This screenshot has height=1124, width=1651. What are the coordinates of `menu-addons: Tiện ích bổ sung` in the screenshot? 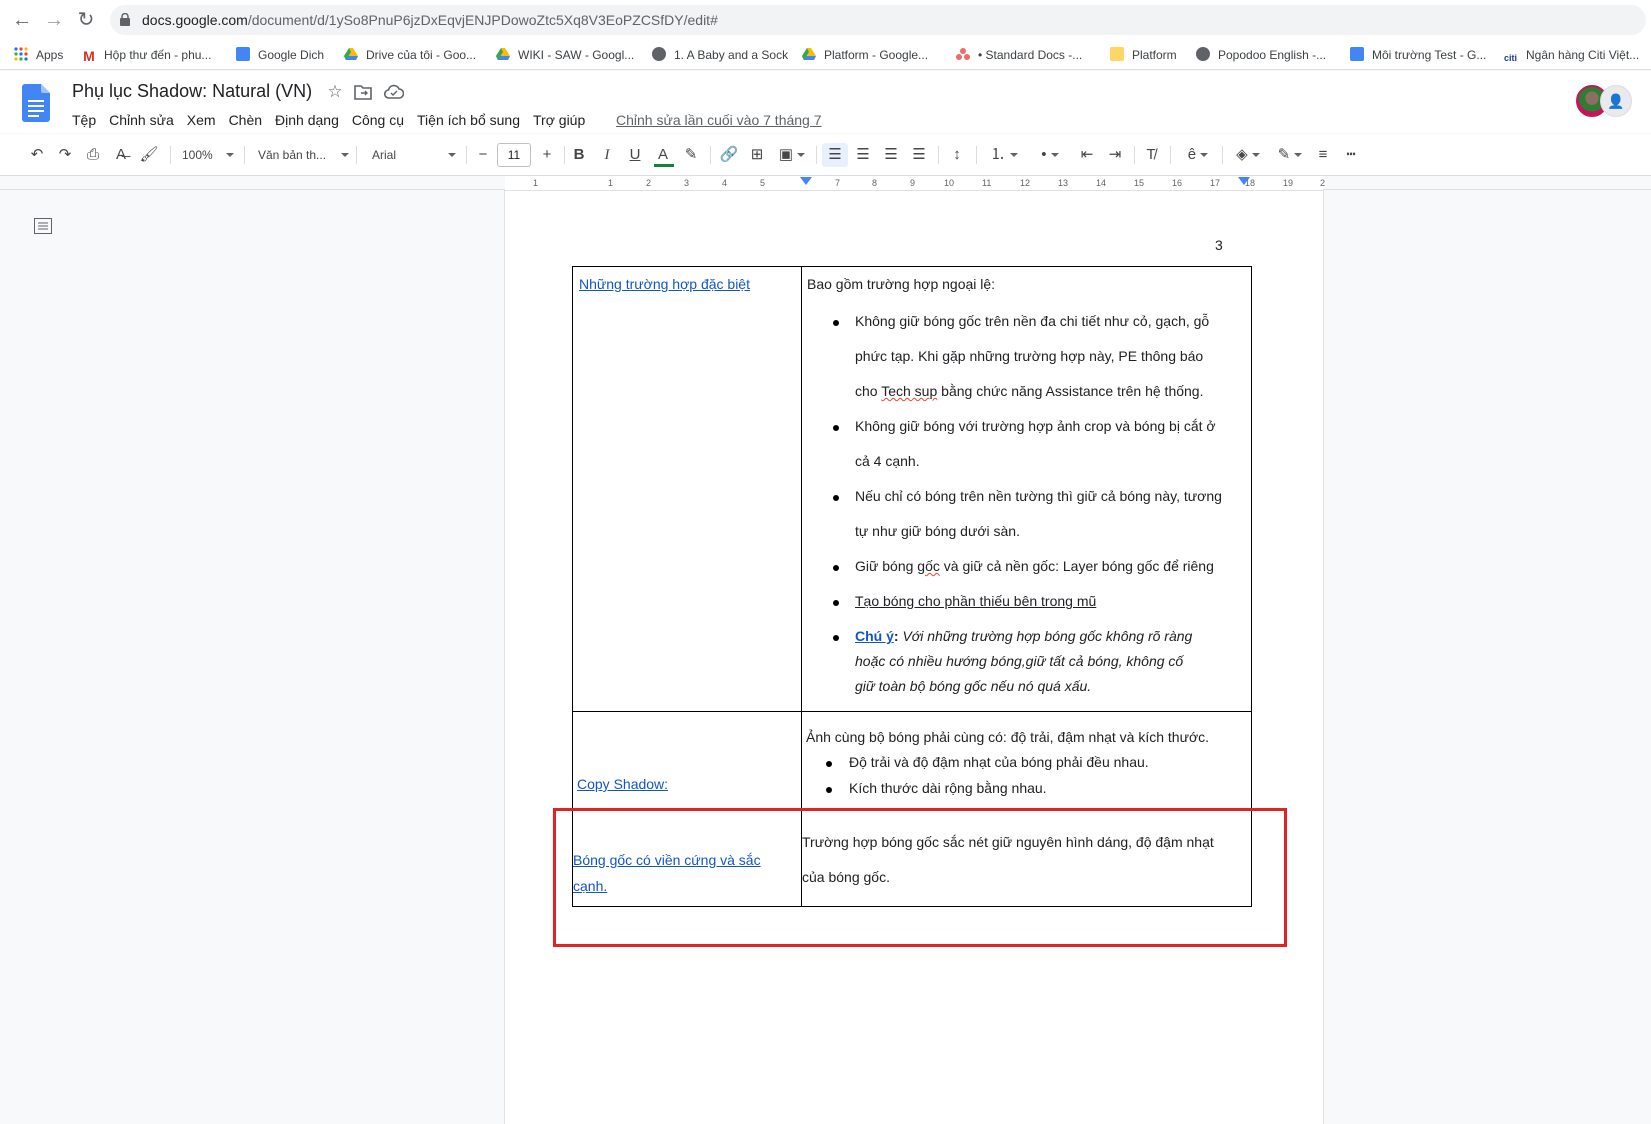 It's located at (468, 120).